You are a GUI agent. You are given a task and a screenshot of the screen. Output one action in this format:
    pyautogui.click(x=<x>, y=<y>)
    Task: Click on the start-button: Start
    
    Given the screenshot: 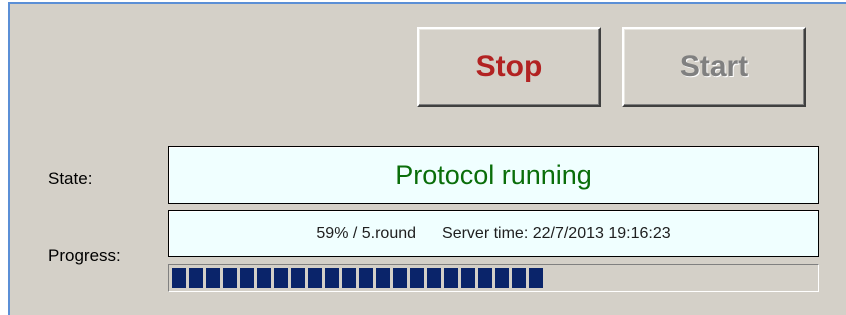 What is the action you would take?
    pyautogui.click(x=714, y=67)
    